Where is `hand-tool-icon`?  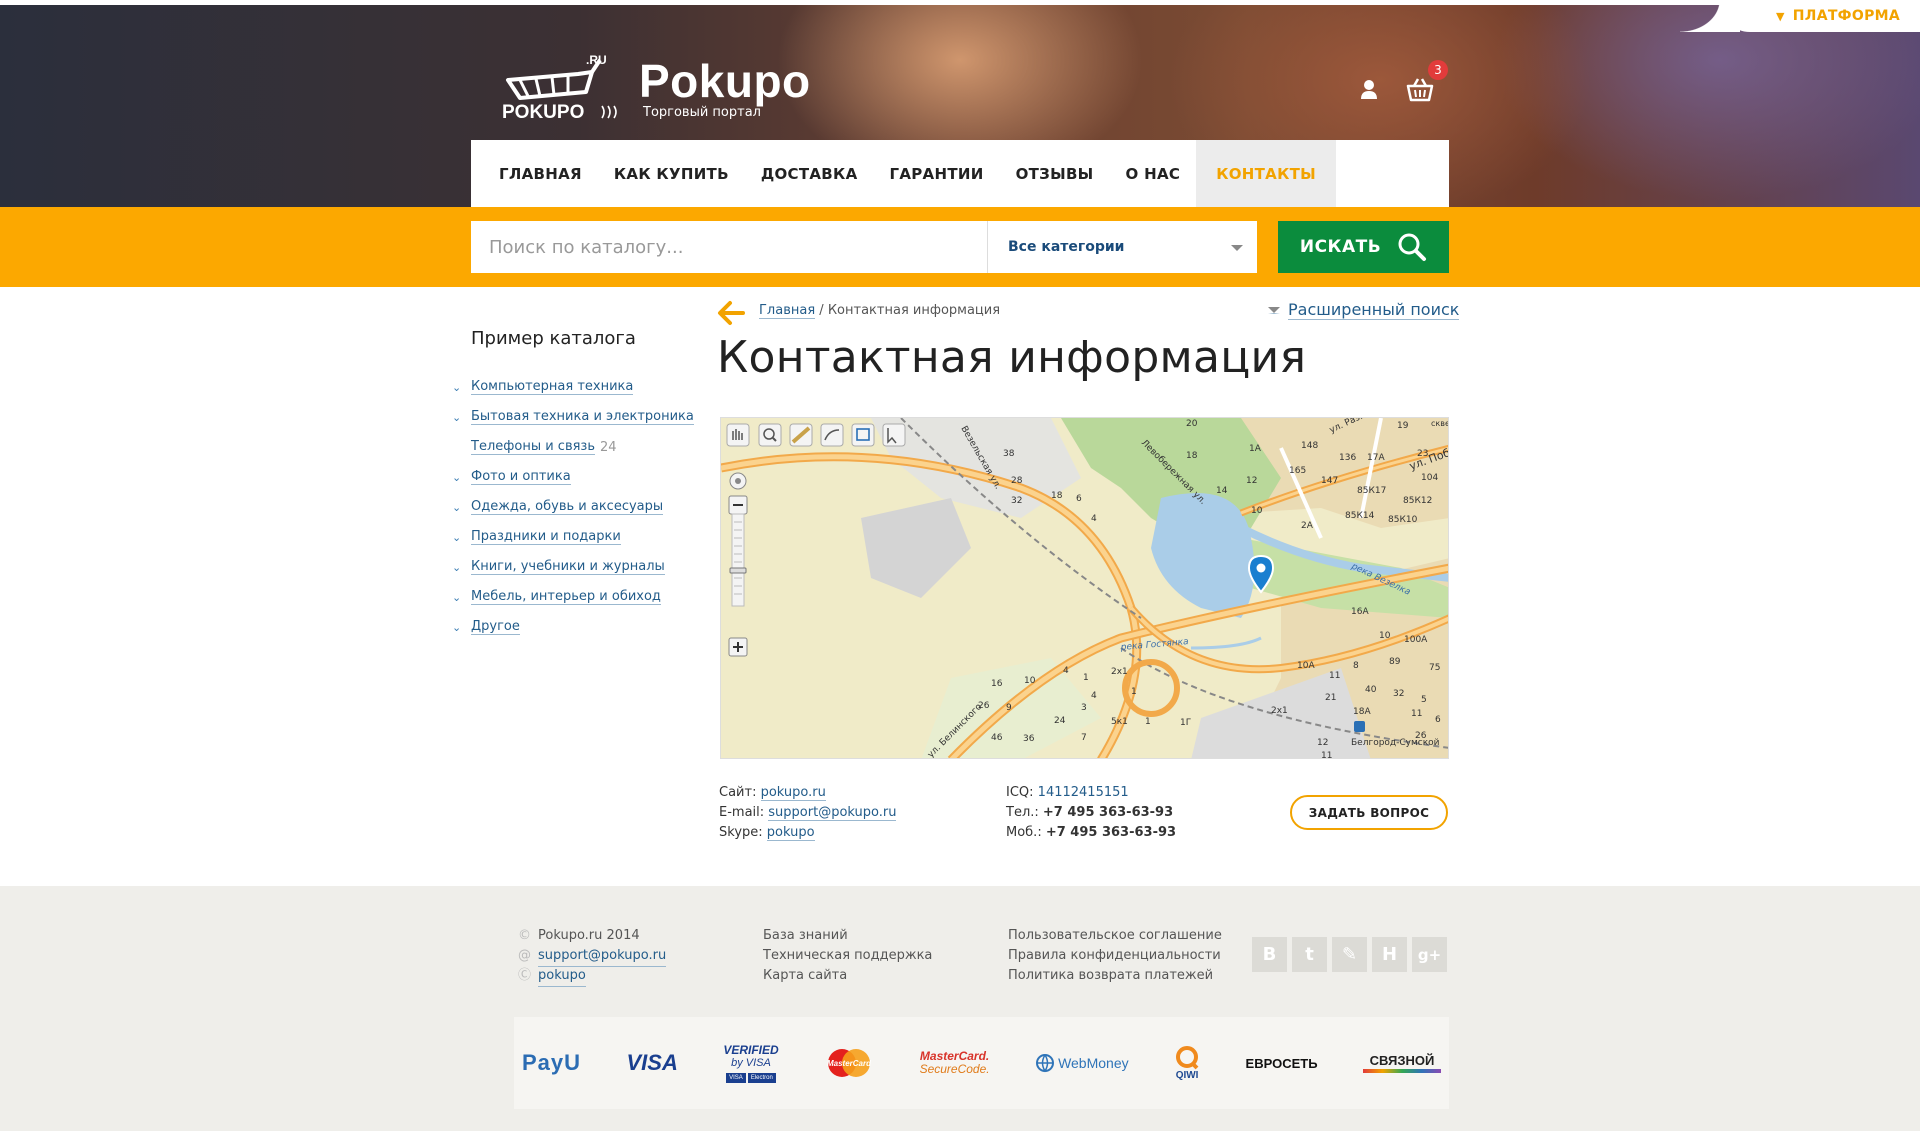 hand-tool-icon is located at coordinates (738, 435).